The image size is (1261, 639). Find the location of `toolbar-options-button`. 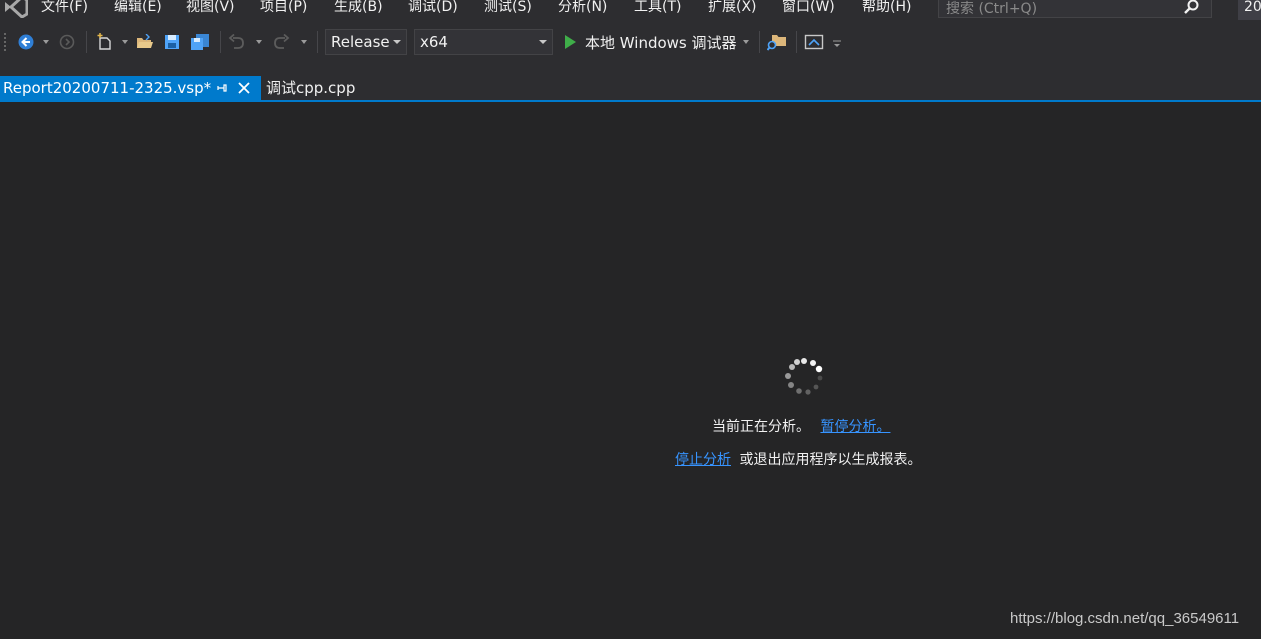

toolbar-options-button is located at coordinates (837, 42).